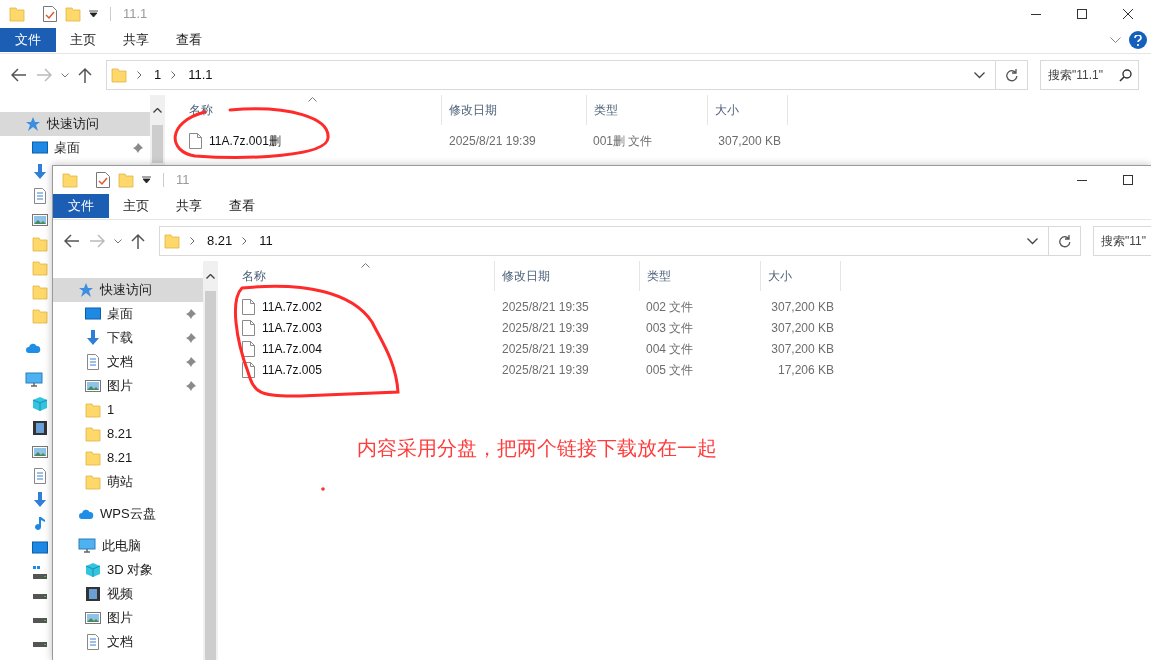  Describe the element at coordinates (292, 306) in the screenshot. I see `file-name: 11A.7z.002` at that location.